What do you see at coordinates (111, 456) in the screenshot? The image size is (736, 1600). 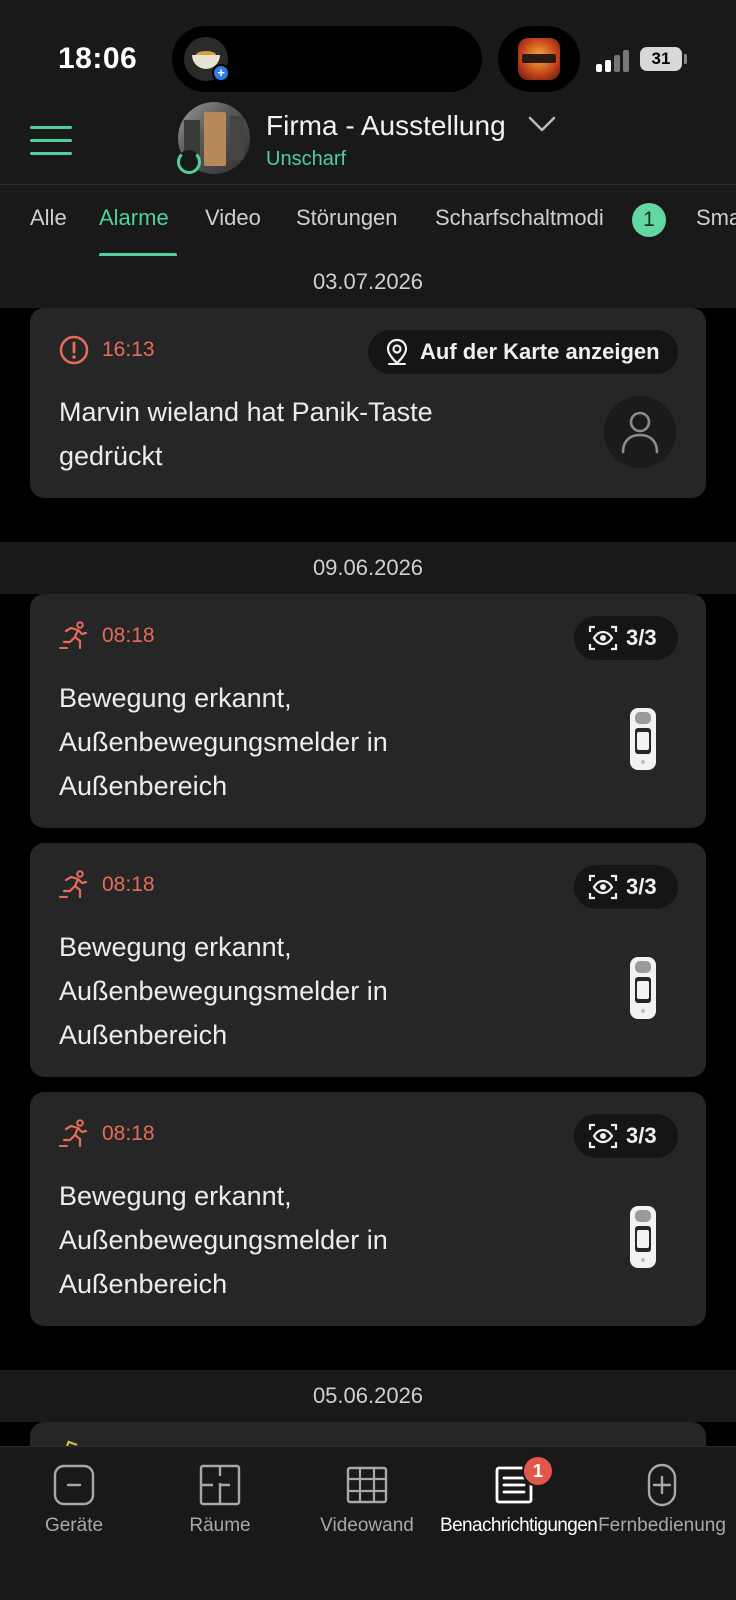 I see `event-text-line: gedrückt` at bounding box center [111, 456].